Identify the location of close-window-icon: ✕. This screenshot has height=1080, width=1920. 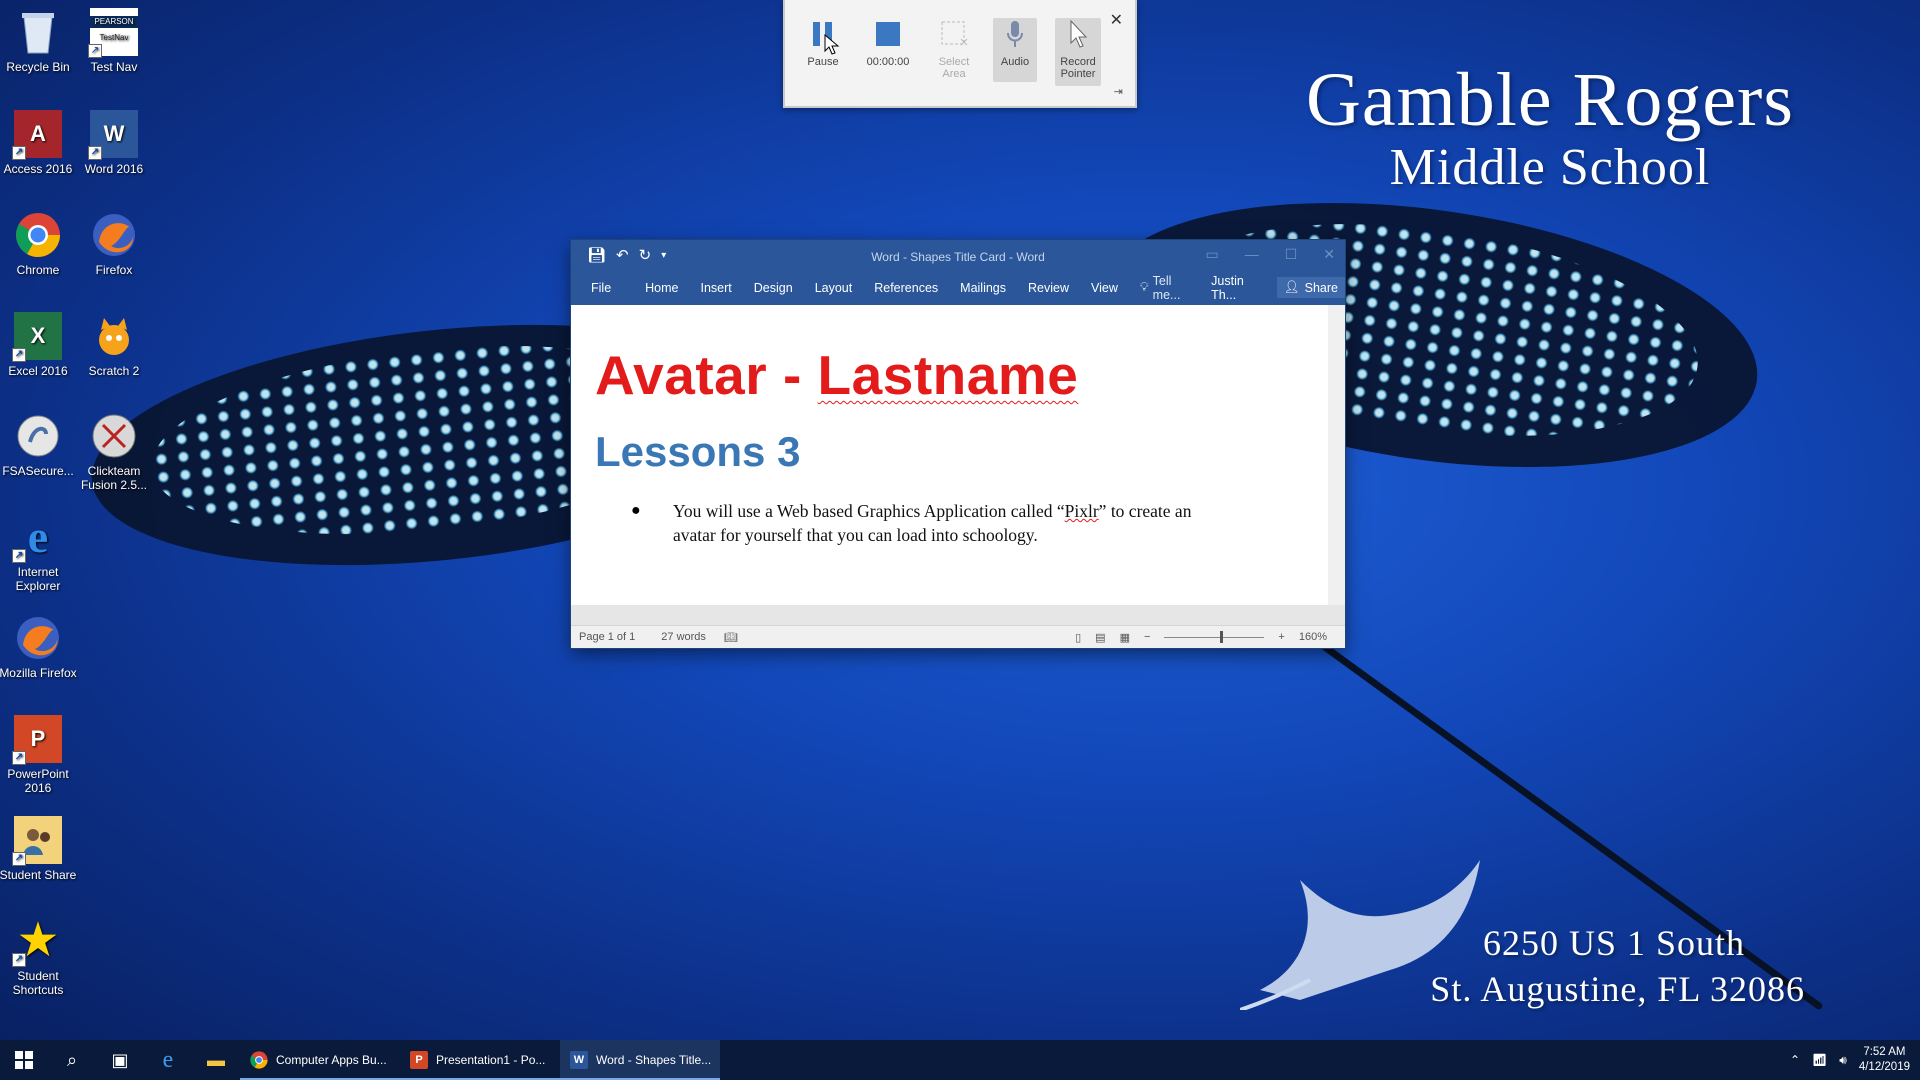
(1329, 254).